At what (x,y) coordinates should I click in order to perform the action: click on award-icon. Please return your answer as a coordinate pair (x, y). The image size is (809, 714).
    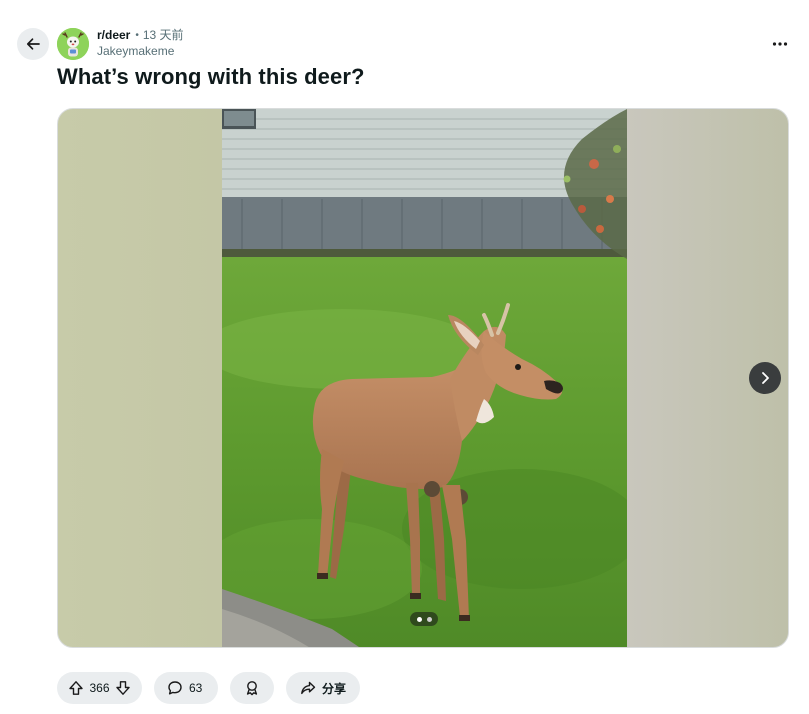
    Looking at the image, I should click on (252, 688).